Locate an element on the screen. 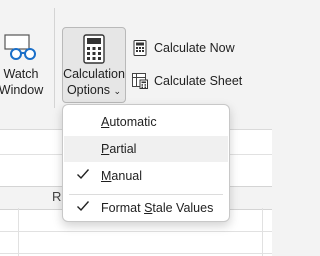 This screenshot has height=256, width=320. menu-item-manual: Manual is located at coordinates (146, 176).